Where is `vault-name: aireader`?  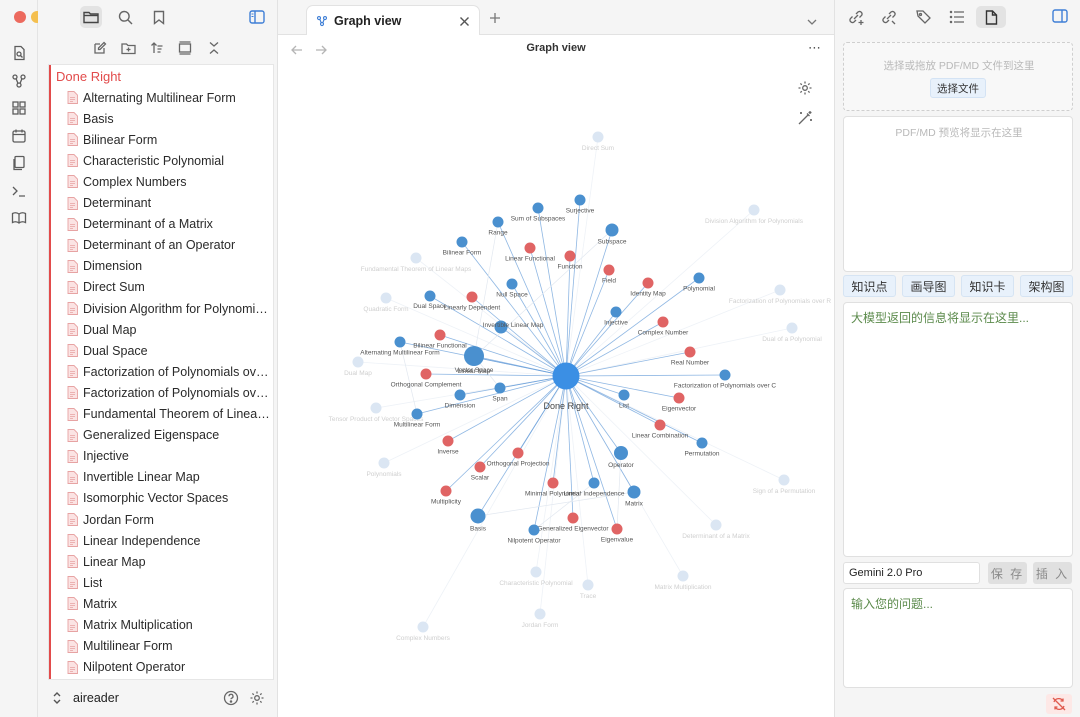
vault-name: aireader is located at coordinates (96, 698).